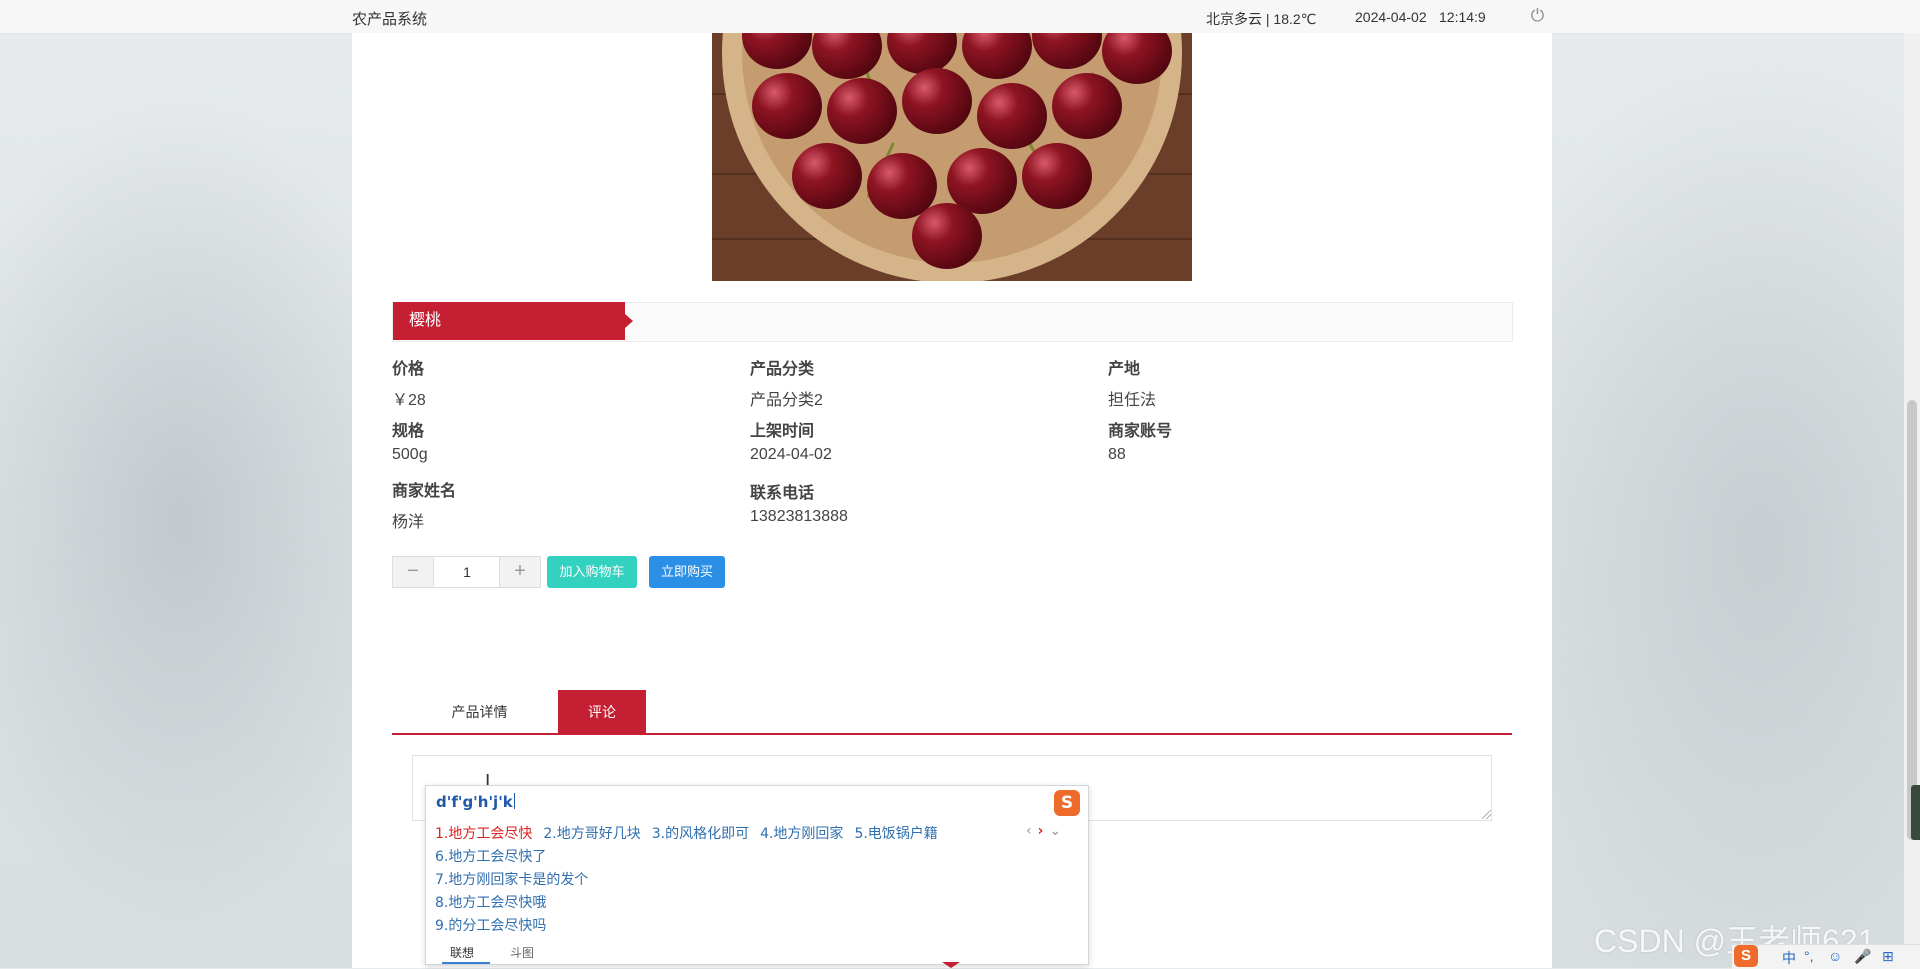 The height and width of the screenshot is (969, 1920). What do you see at coordinates (479, 712) in the screenshot?
I see `tab-product-detail: 产品详情` at bounding box center [479, 712].